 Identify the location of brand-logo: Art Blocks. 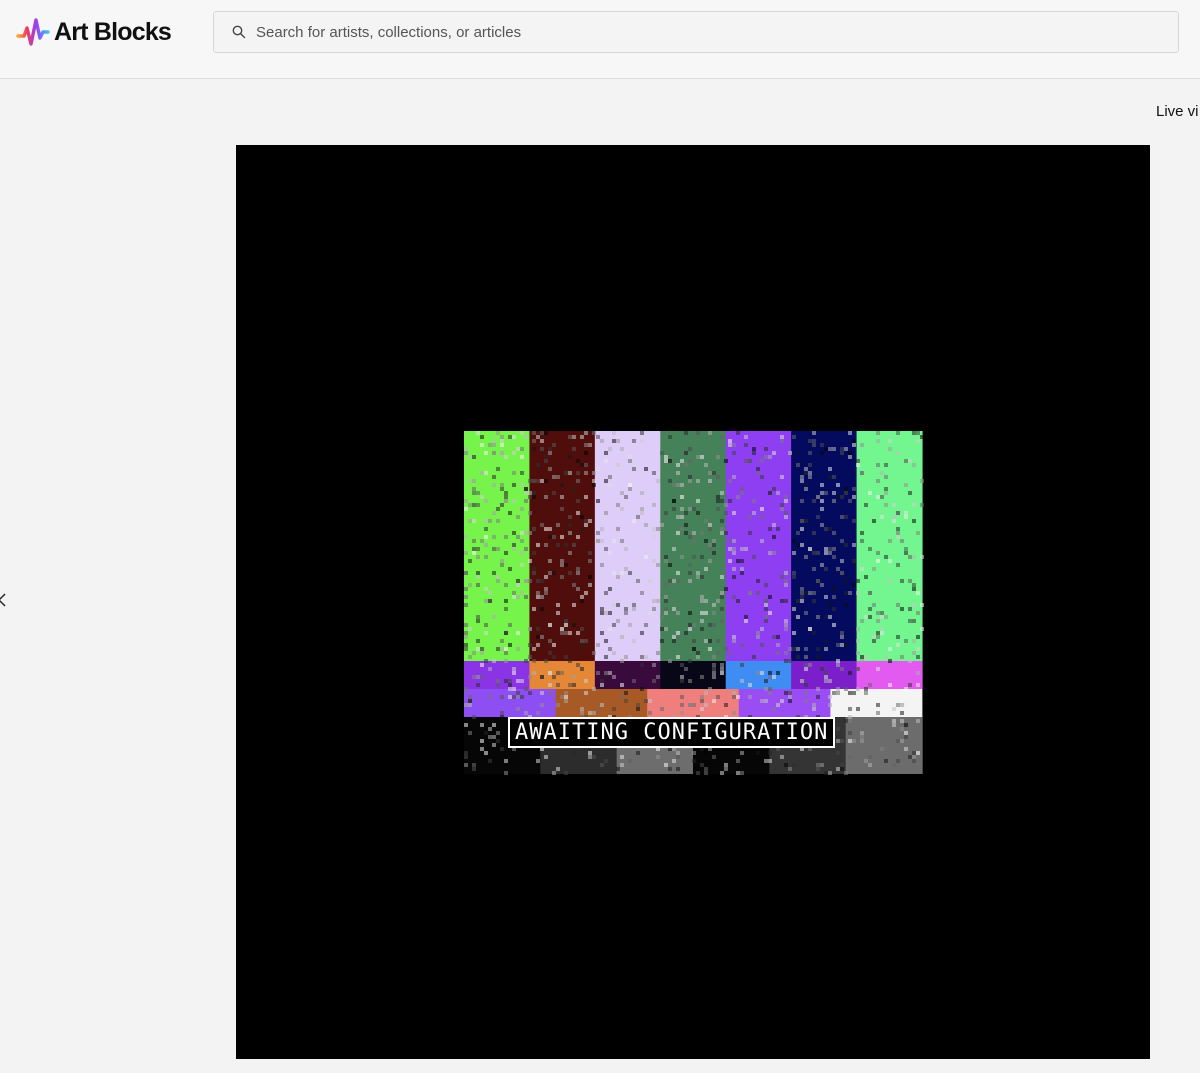
(94, 32).